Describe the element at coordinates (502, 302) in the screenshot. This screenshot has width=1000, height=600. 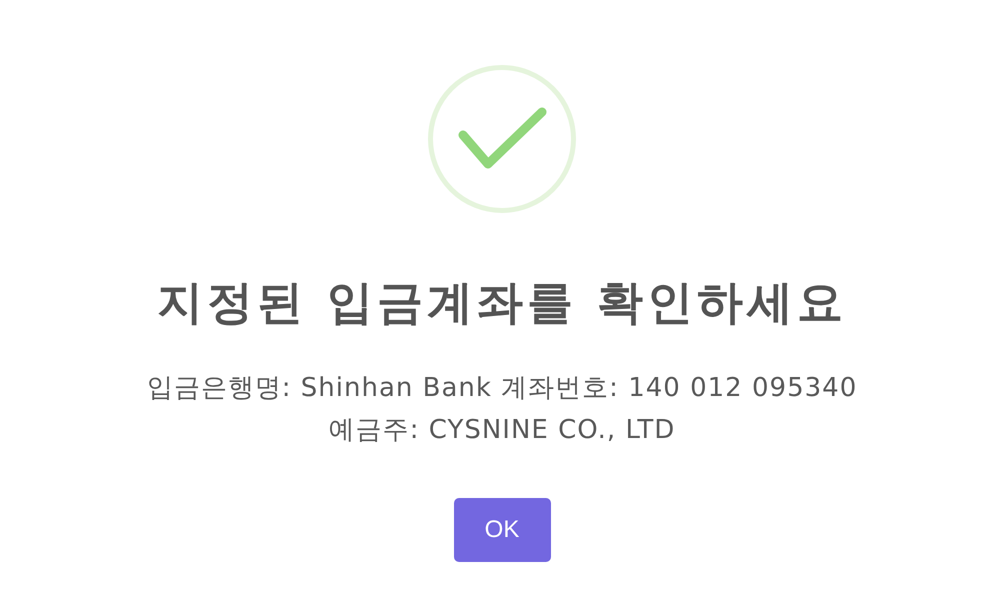
I see `dialog-title: 지정된 입금계좌를 확인하세요` at that location.